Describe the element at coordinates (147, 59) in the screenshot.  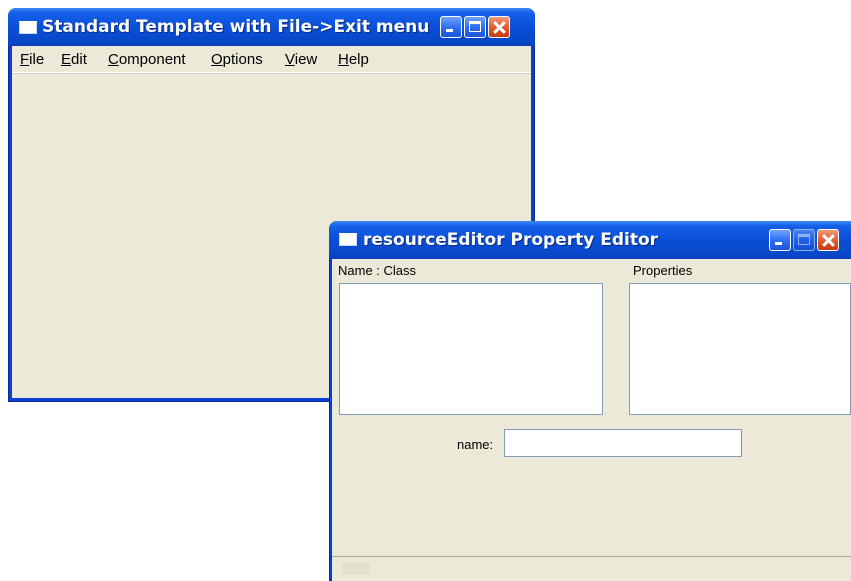
I see `menu-component: Component` at that location.